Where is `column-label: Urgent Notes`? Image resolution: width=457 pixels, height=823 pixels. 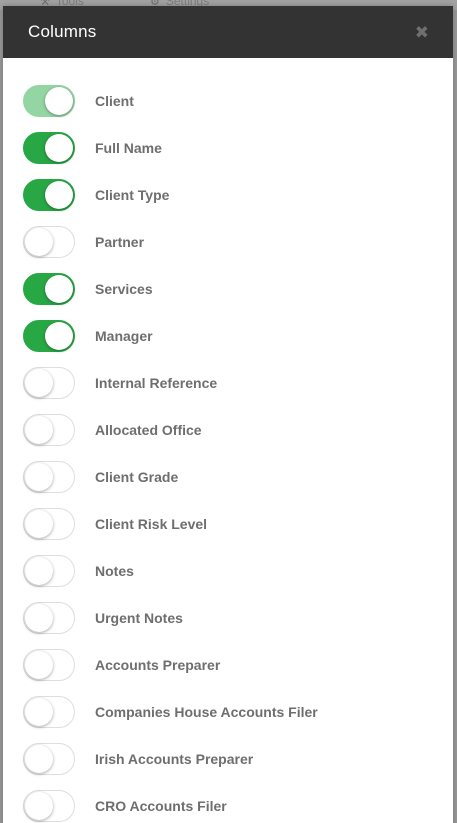
column-label: Urgent Notes is located at coordinates (139, 617).